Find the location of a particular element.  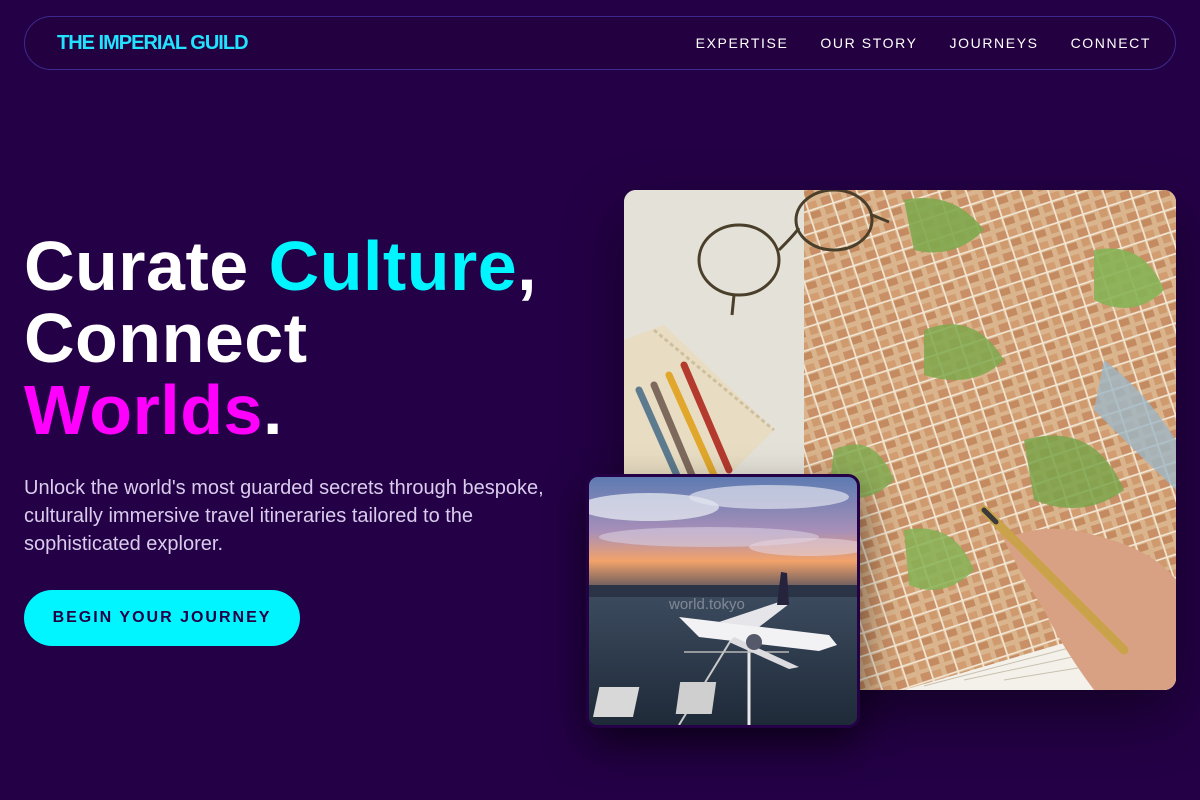

headline-text-connect: Connect is located at coordinates (166, 338).